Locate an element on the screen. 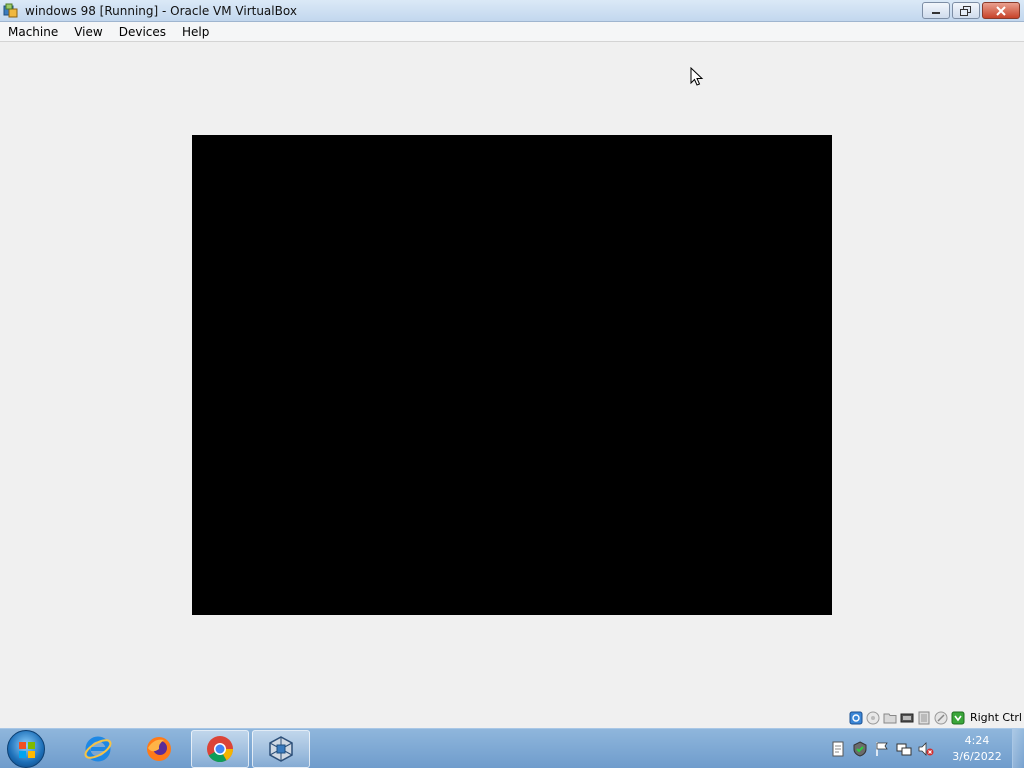 Image resolution: width=1024 pixels, height=768 pixels. window-controls is located at coordinates (971, 10).